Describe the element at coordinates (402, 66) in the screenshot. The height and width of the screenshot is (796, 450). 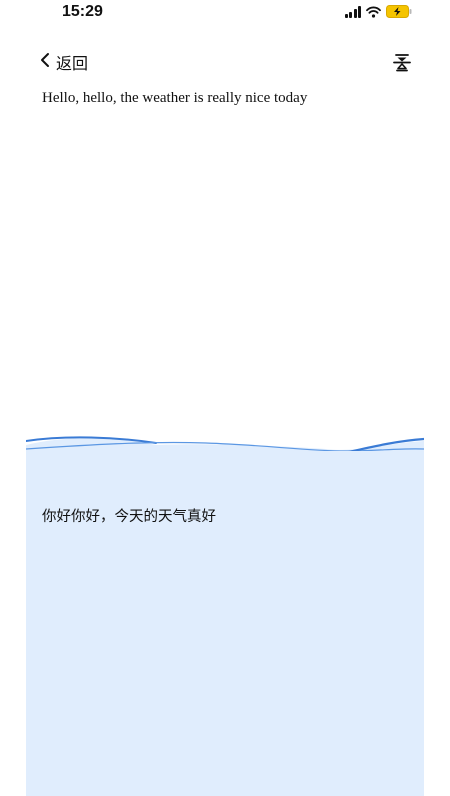
I see `filter-icon` at that location.